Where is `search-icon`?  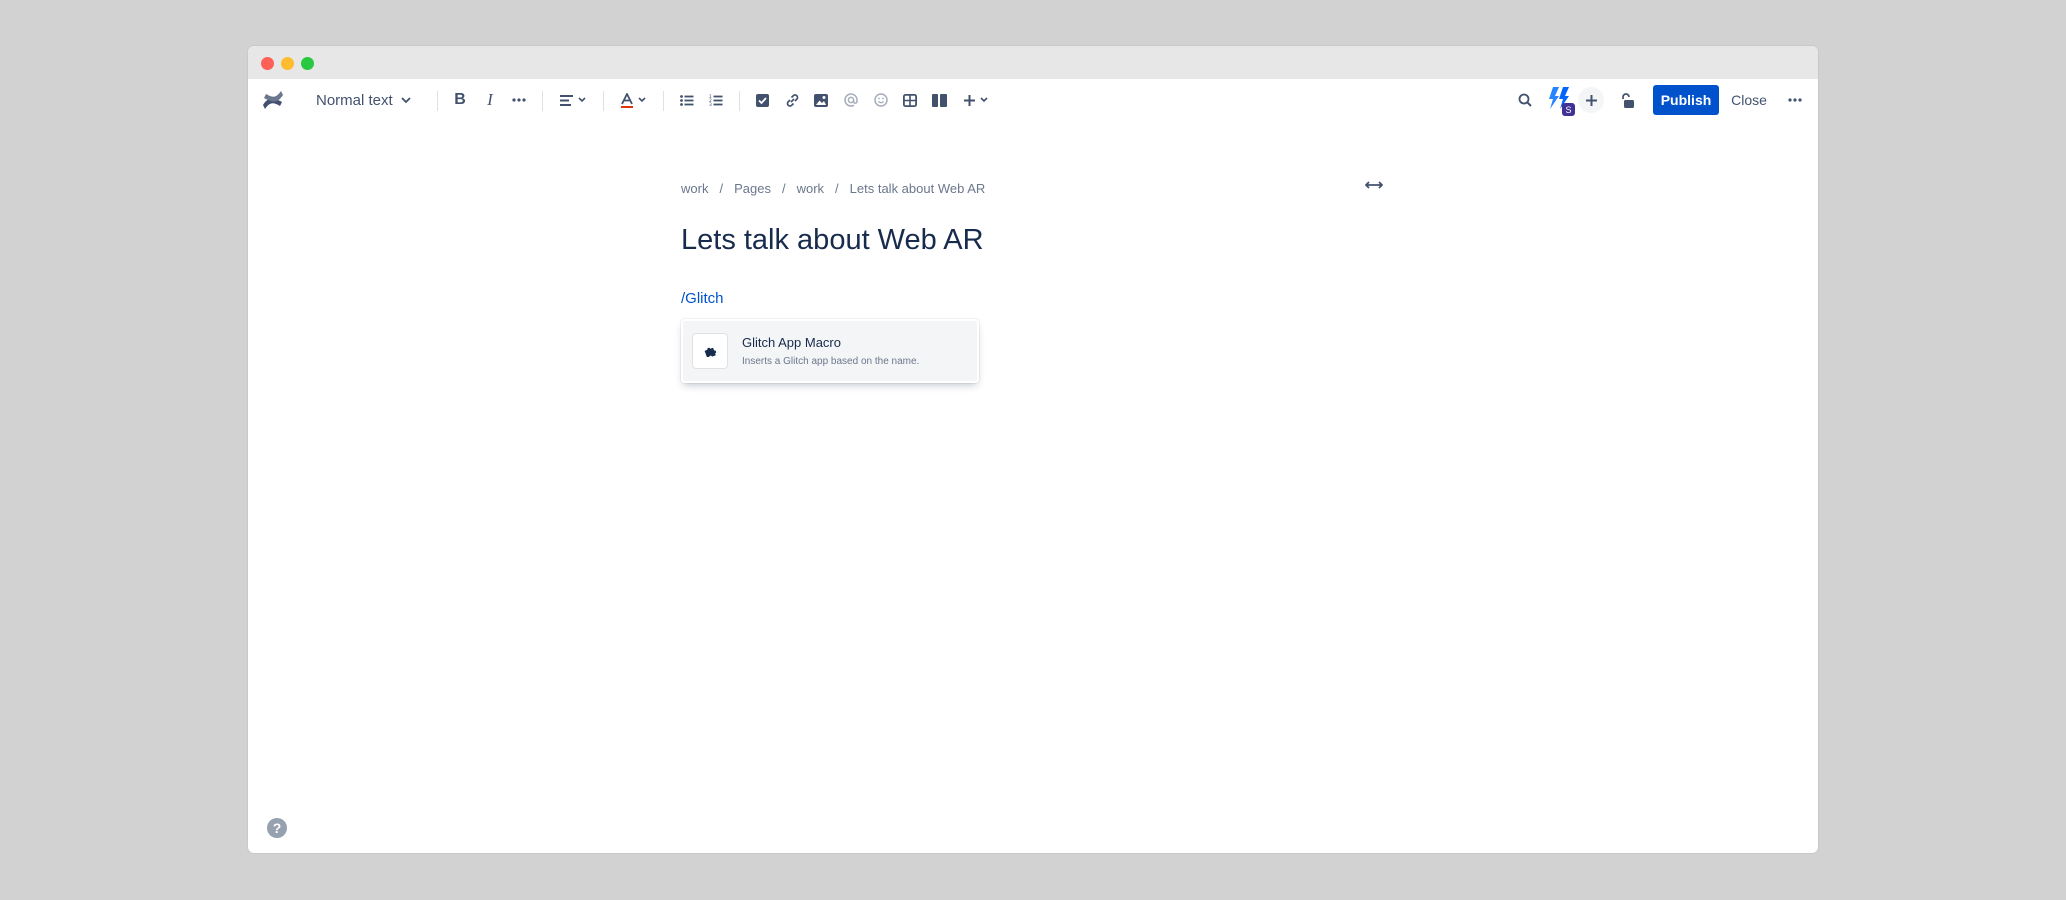
search-icon is located at coordinates (1525, 100).